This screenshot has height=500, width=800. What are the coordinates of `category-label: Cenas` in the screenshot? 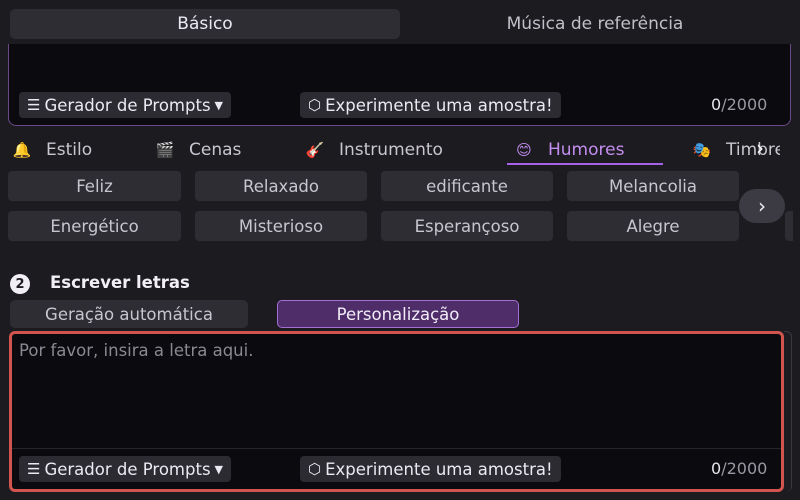 It's located at (215, 150).